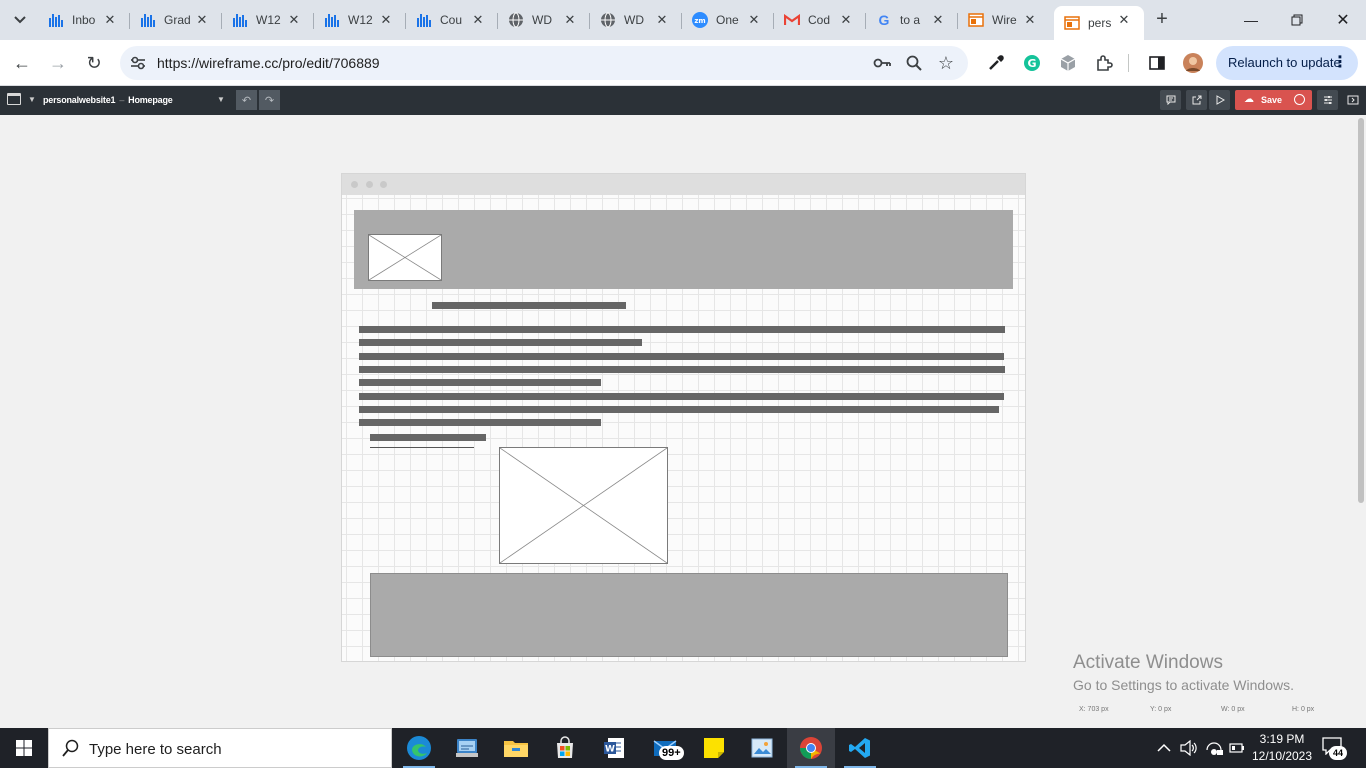 This screenshot has width=1366, height=768. I want to click on grammarly-icon: G, so click(1032, 63).